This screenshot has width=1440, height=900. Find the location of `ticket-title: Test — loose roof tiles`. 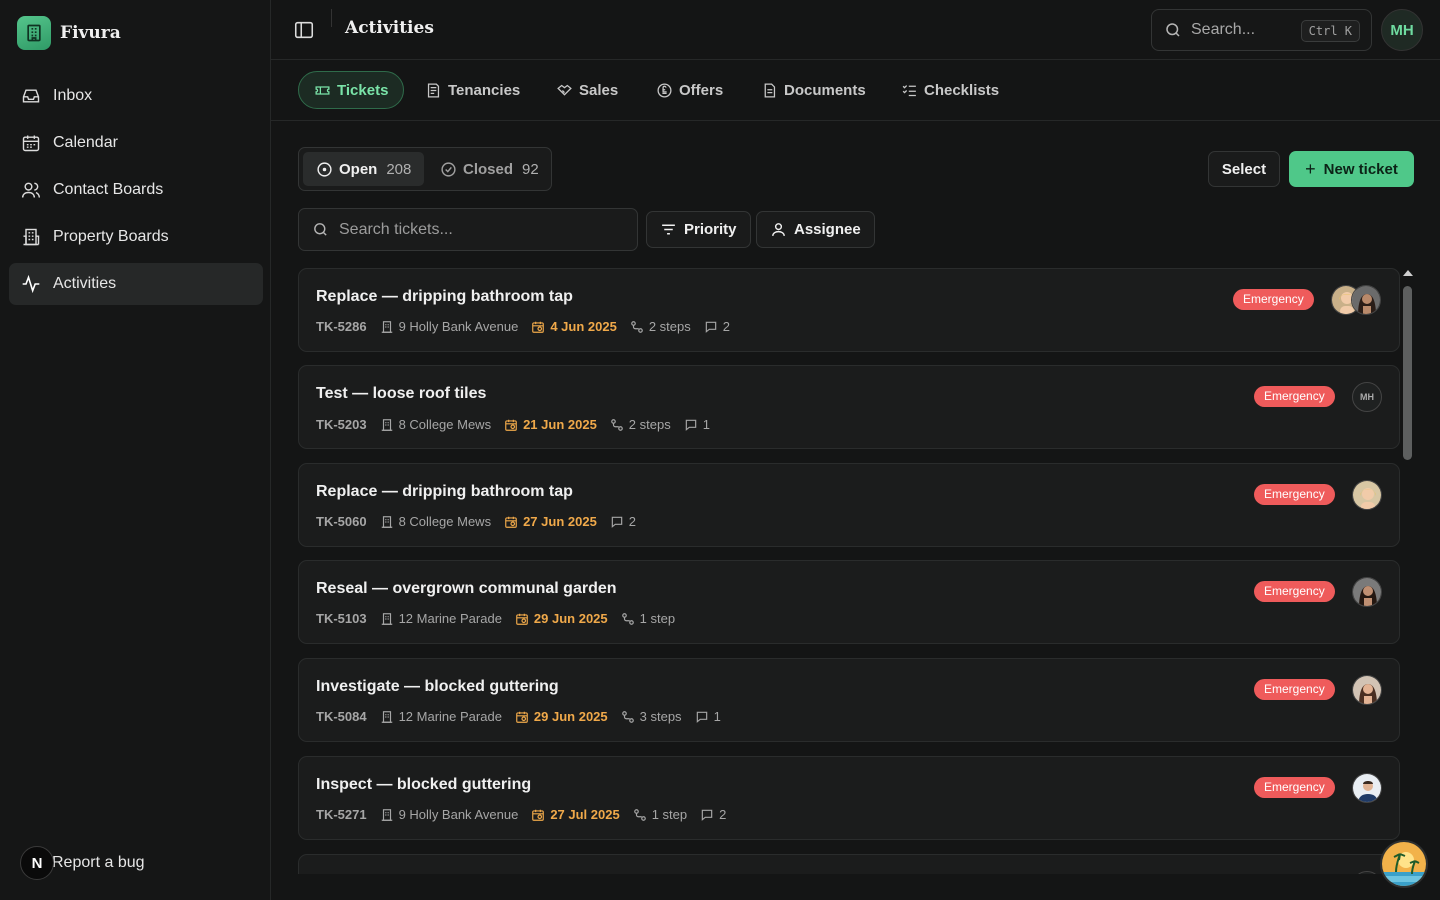

ticket-title: Test — loose roof tiles is located at coordinates (401, 393).